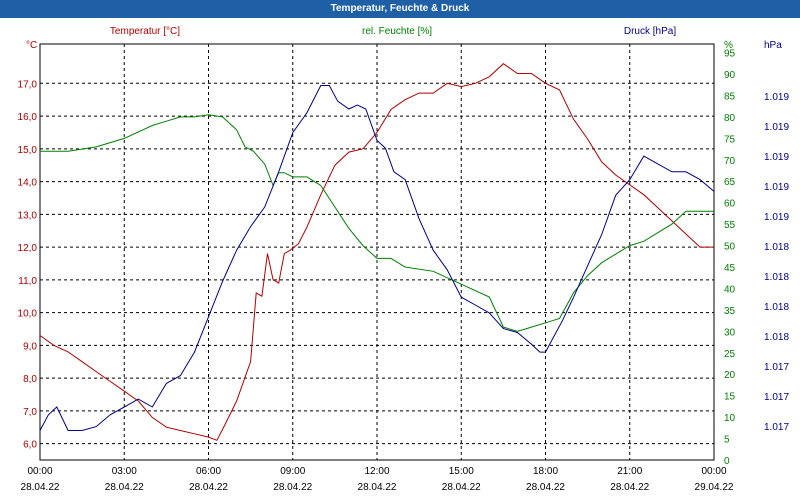  I want to click on y-tick-humidity: 85, so click(730, 96).